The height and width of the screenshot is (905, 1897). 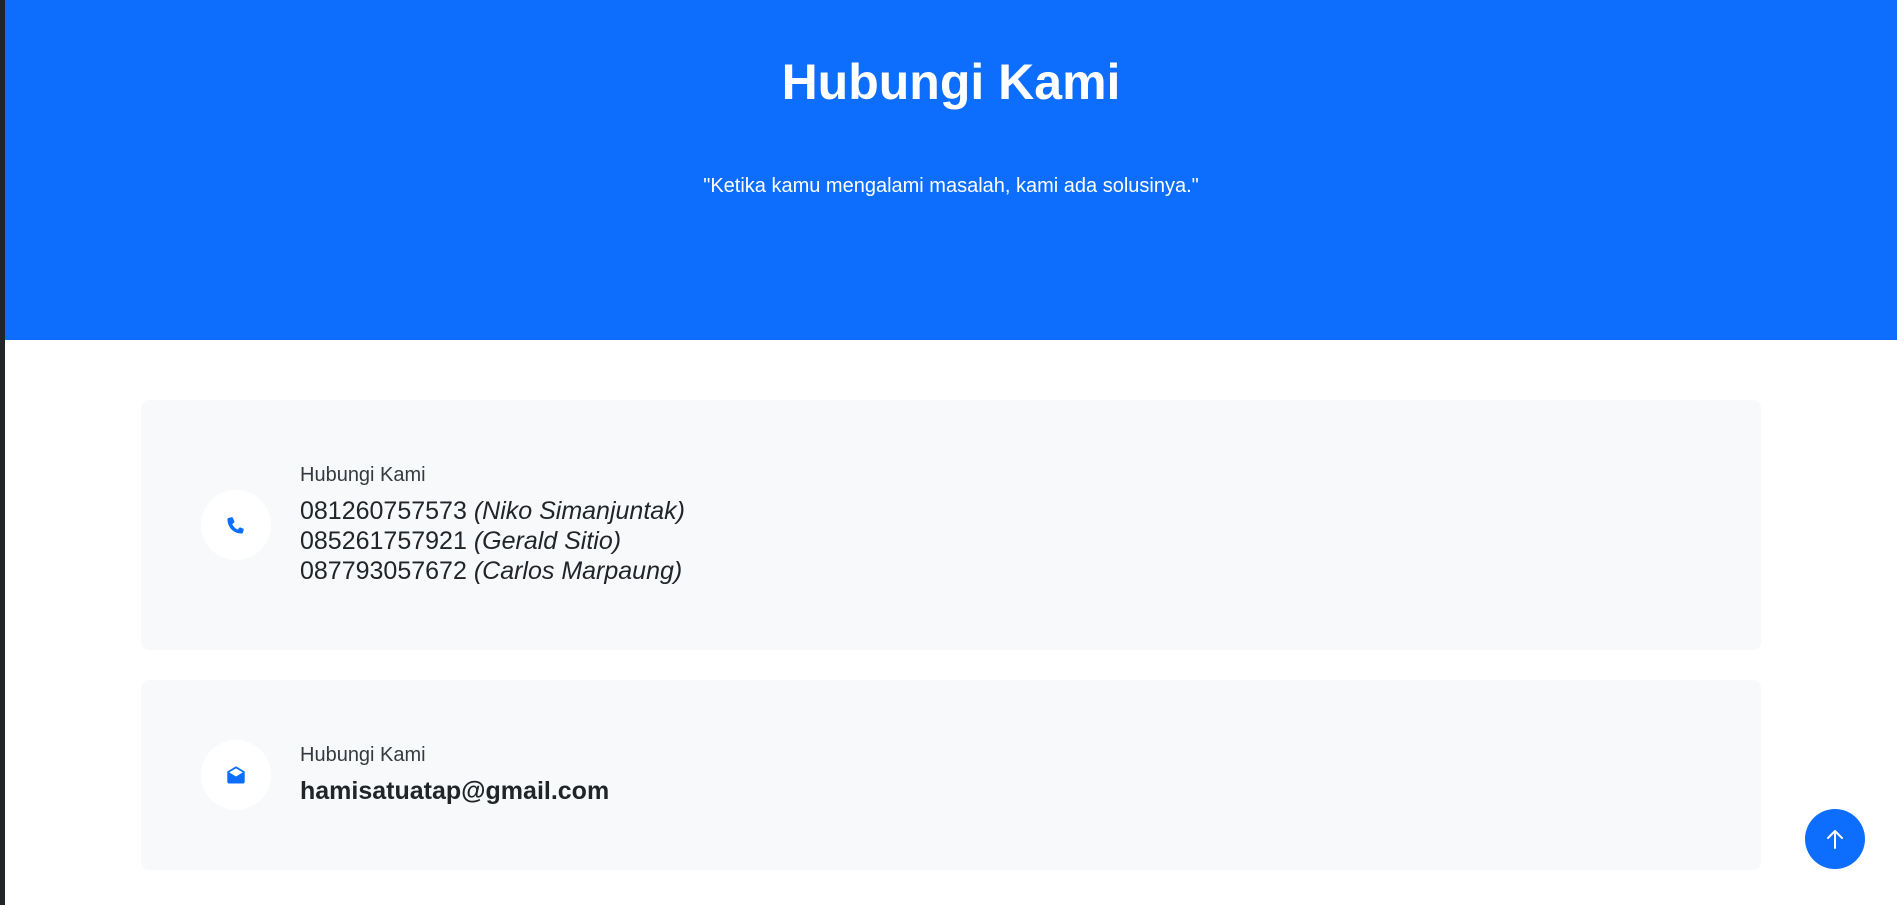 What do you see at coordinates (383, 511) in the screenshot?
I see `phone-number: 081260757573` at bounding box center [383, 511].